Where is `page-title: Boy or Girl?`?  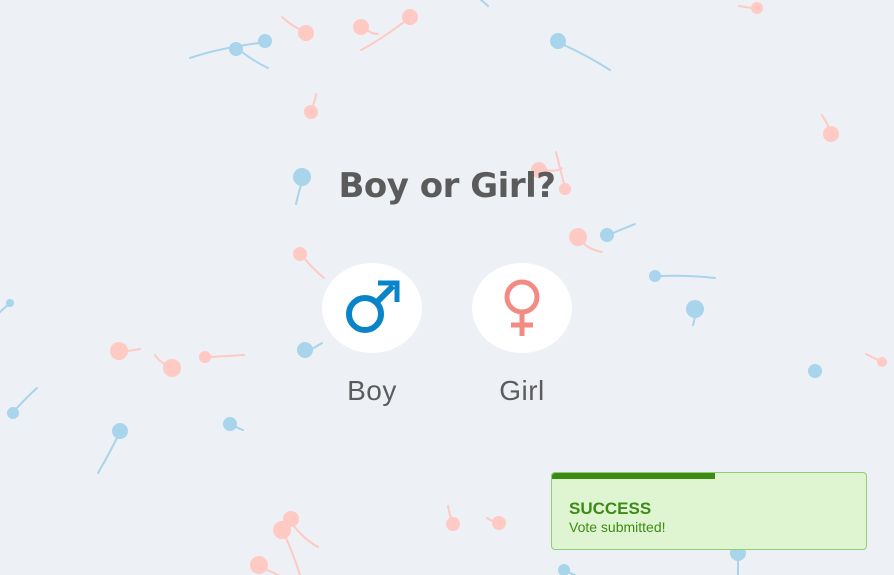 page-title: Boy or Girl? is located at coordinates (447, 186).